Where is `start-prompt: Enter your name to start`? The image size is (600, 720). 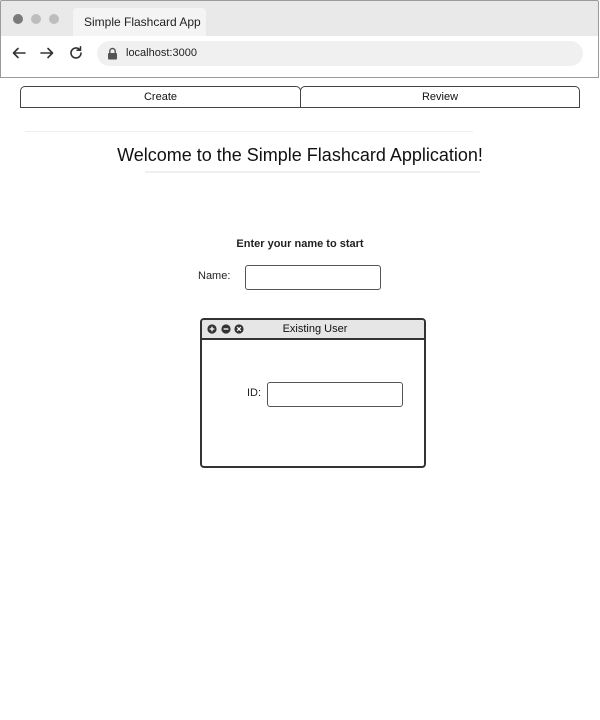 start-prompt: Enter your name to start is located at coordinates (300, 244).